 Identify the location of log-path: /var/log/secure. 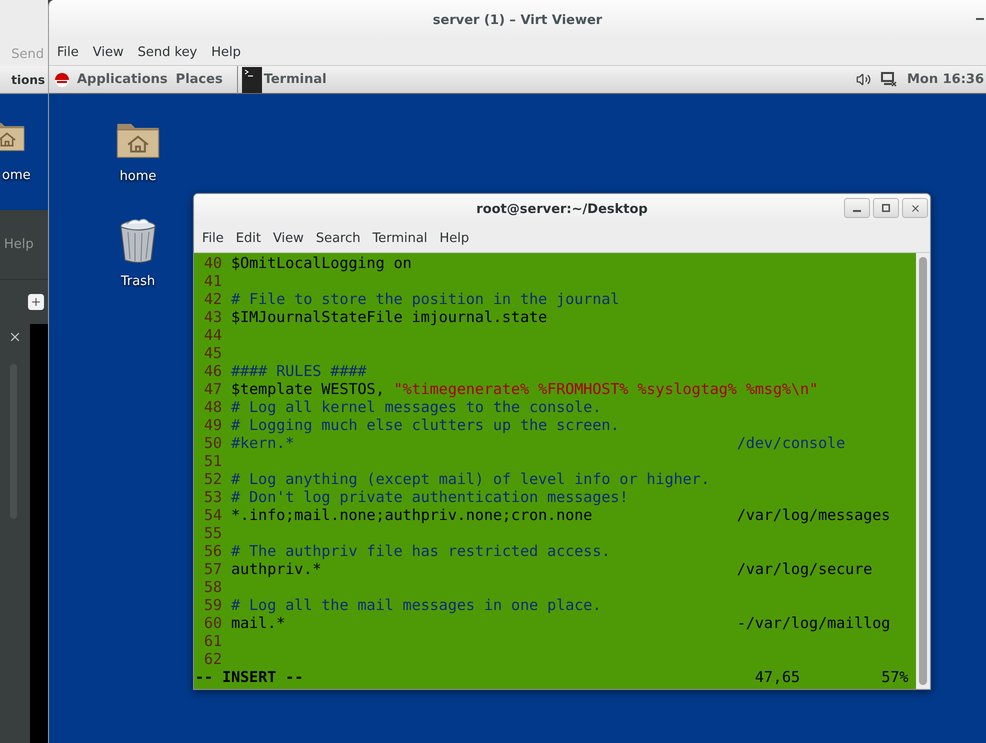
(804, 569).